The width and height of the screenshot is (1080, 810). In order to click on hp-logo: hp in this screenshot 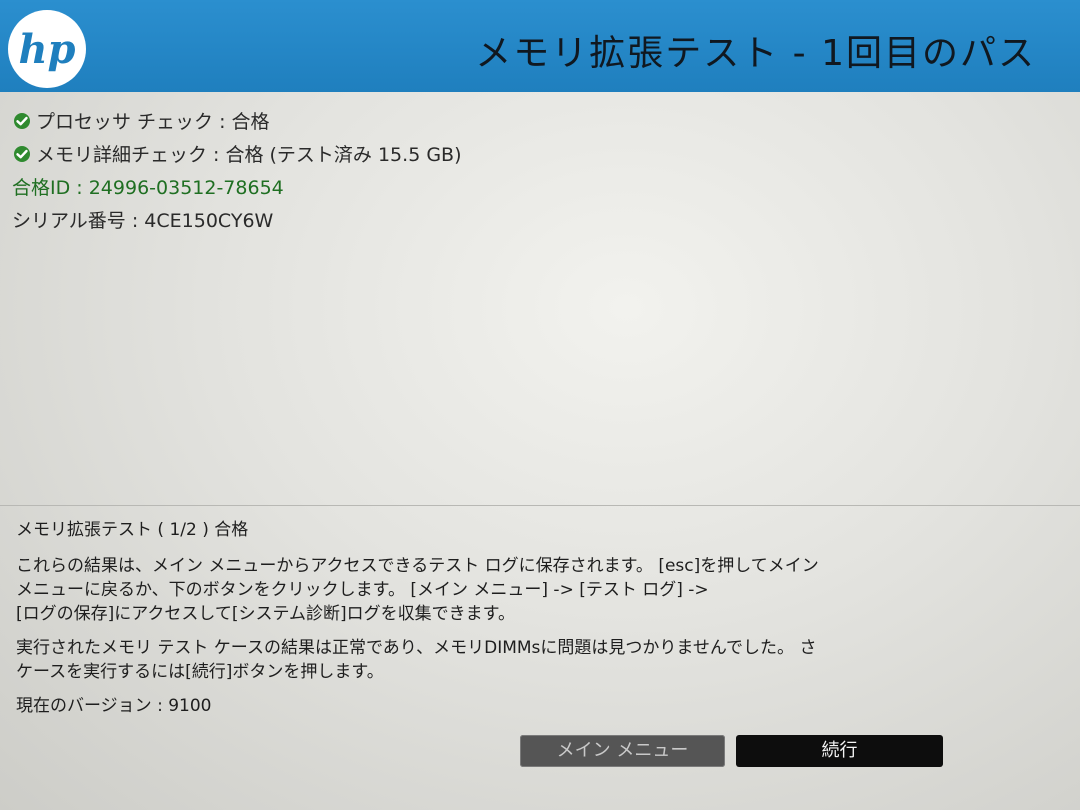, I will do `click(47, 49)`.